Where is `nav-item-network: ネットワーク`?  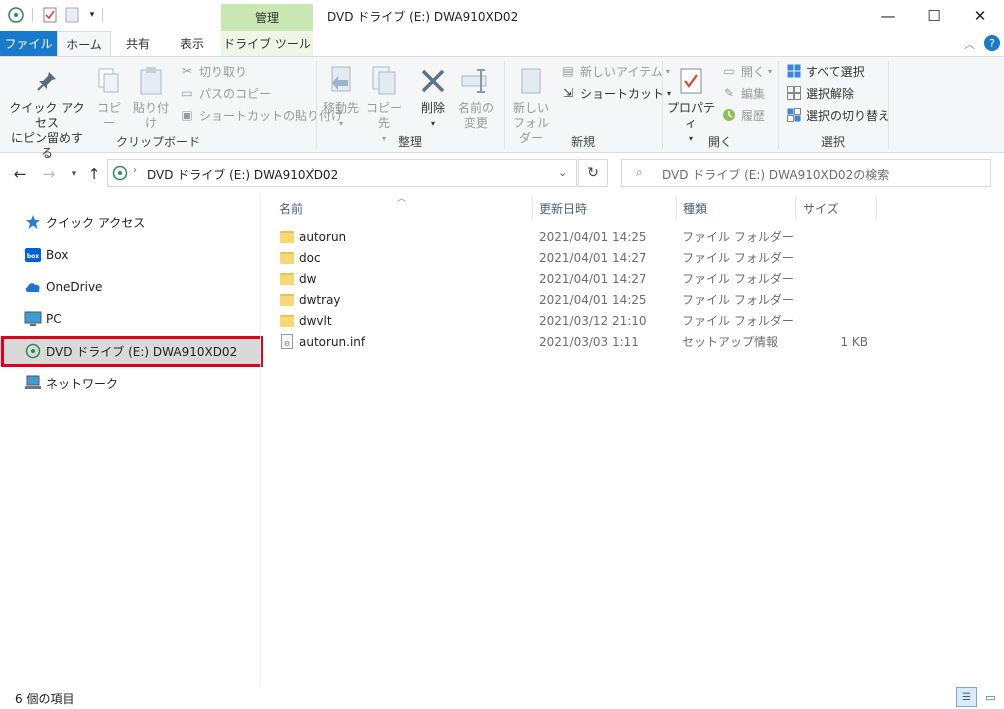 nav-item-network: ネットワーク is located at coordinates (131, 383).